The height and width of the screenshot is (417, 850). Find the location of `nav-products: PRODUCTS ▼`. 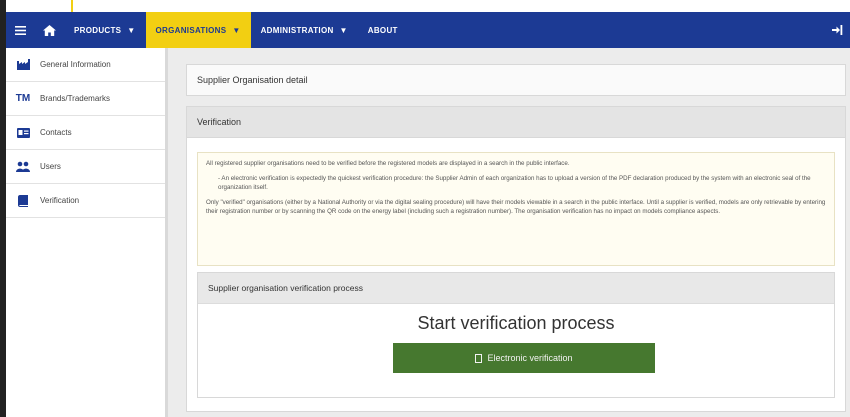

nav-products: PRODUCTS ▼ is located at coordinates (105, 30).